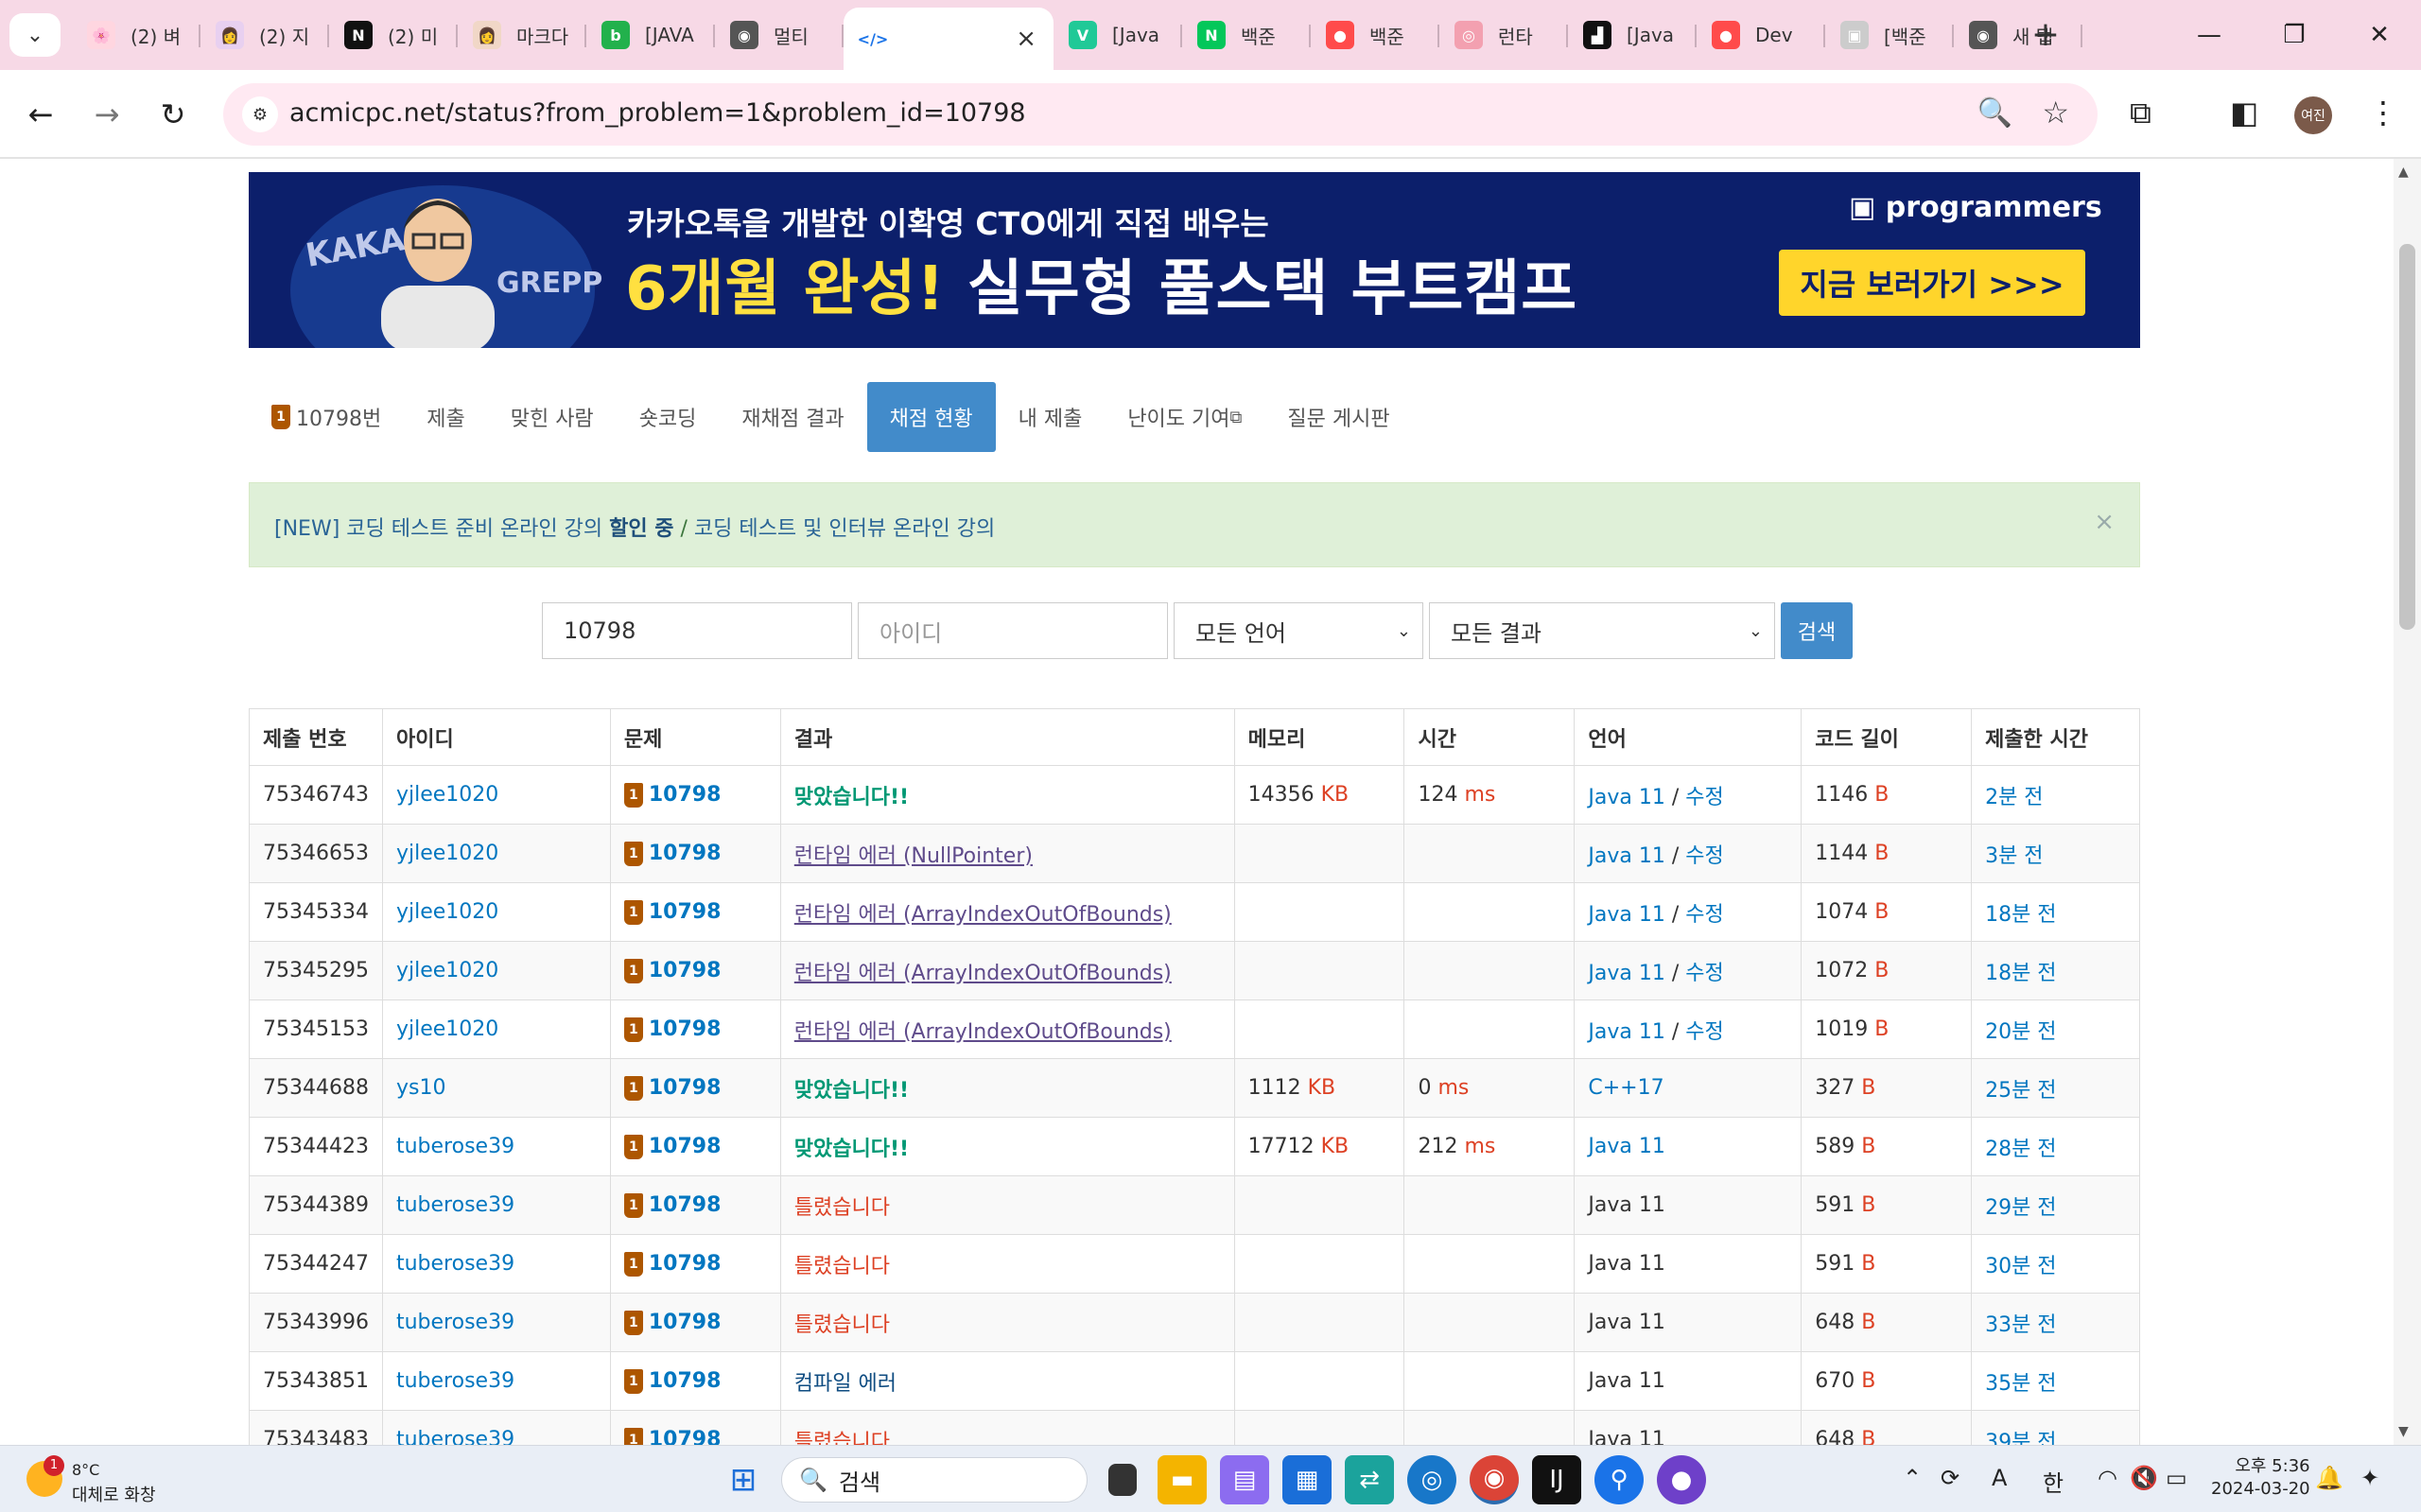 This screenshot has width=2421, height=1512. I want to click on media-app-icon: ◎, so click(1431, 1479).